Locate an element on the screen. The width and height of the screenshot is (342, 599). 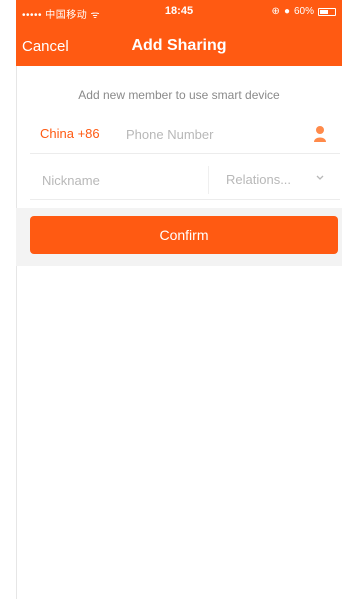
alarm-icon: ⊕ is located at coordinates (275, 11).